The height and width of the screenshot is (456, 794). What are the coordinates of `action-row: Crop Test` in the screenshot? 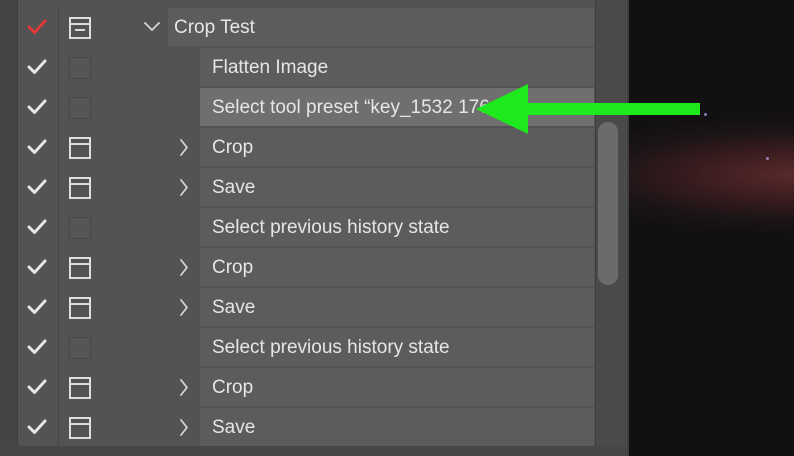 It's located at (306, 28).